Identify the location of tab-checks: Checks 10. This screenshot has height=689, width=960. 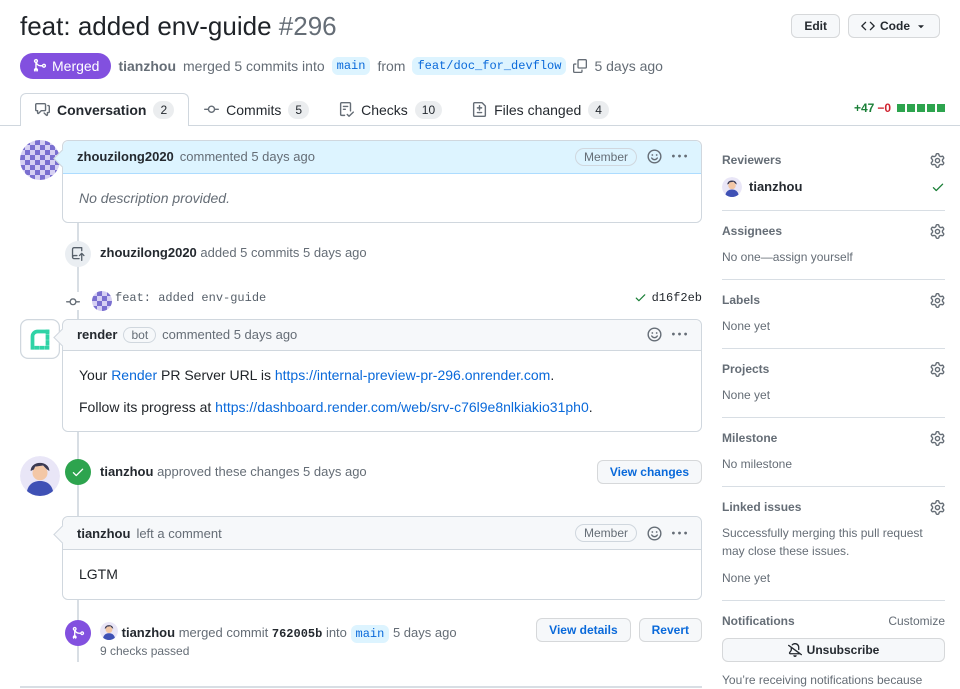
(390, 109).